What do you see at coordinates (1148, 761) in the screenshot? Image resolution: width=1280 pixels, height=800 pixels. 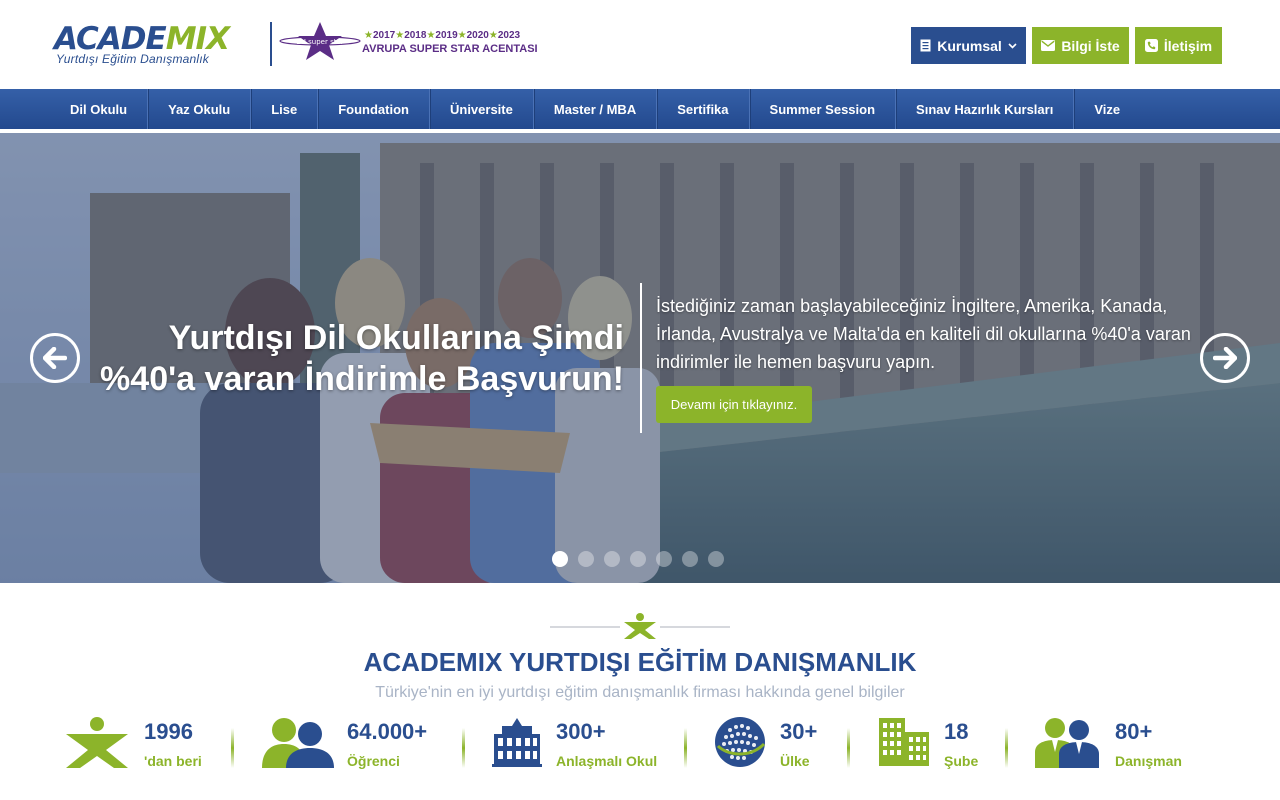 I see `stat-label: Danışman` at bounding box center [1148, 761].